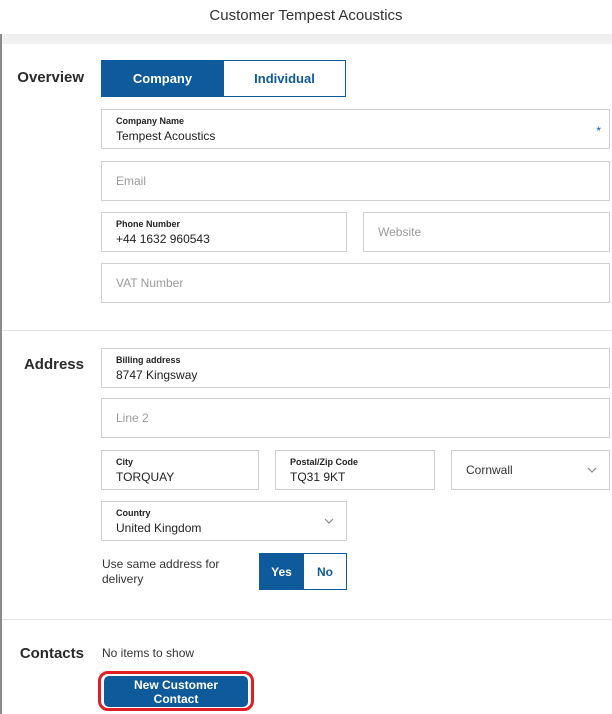 The image size is (612, 714). Describe the element at coordinates (355, 129) in the screenshot. I see `company-name-field: Company Name Tempest Acoustics *` at that location.